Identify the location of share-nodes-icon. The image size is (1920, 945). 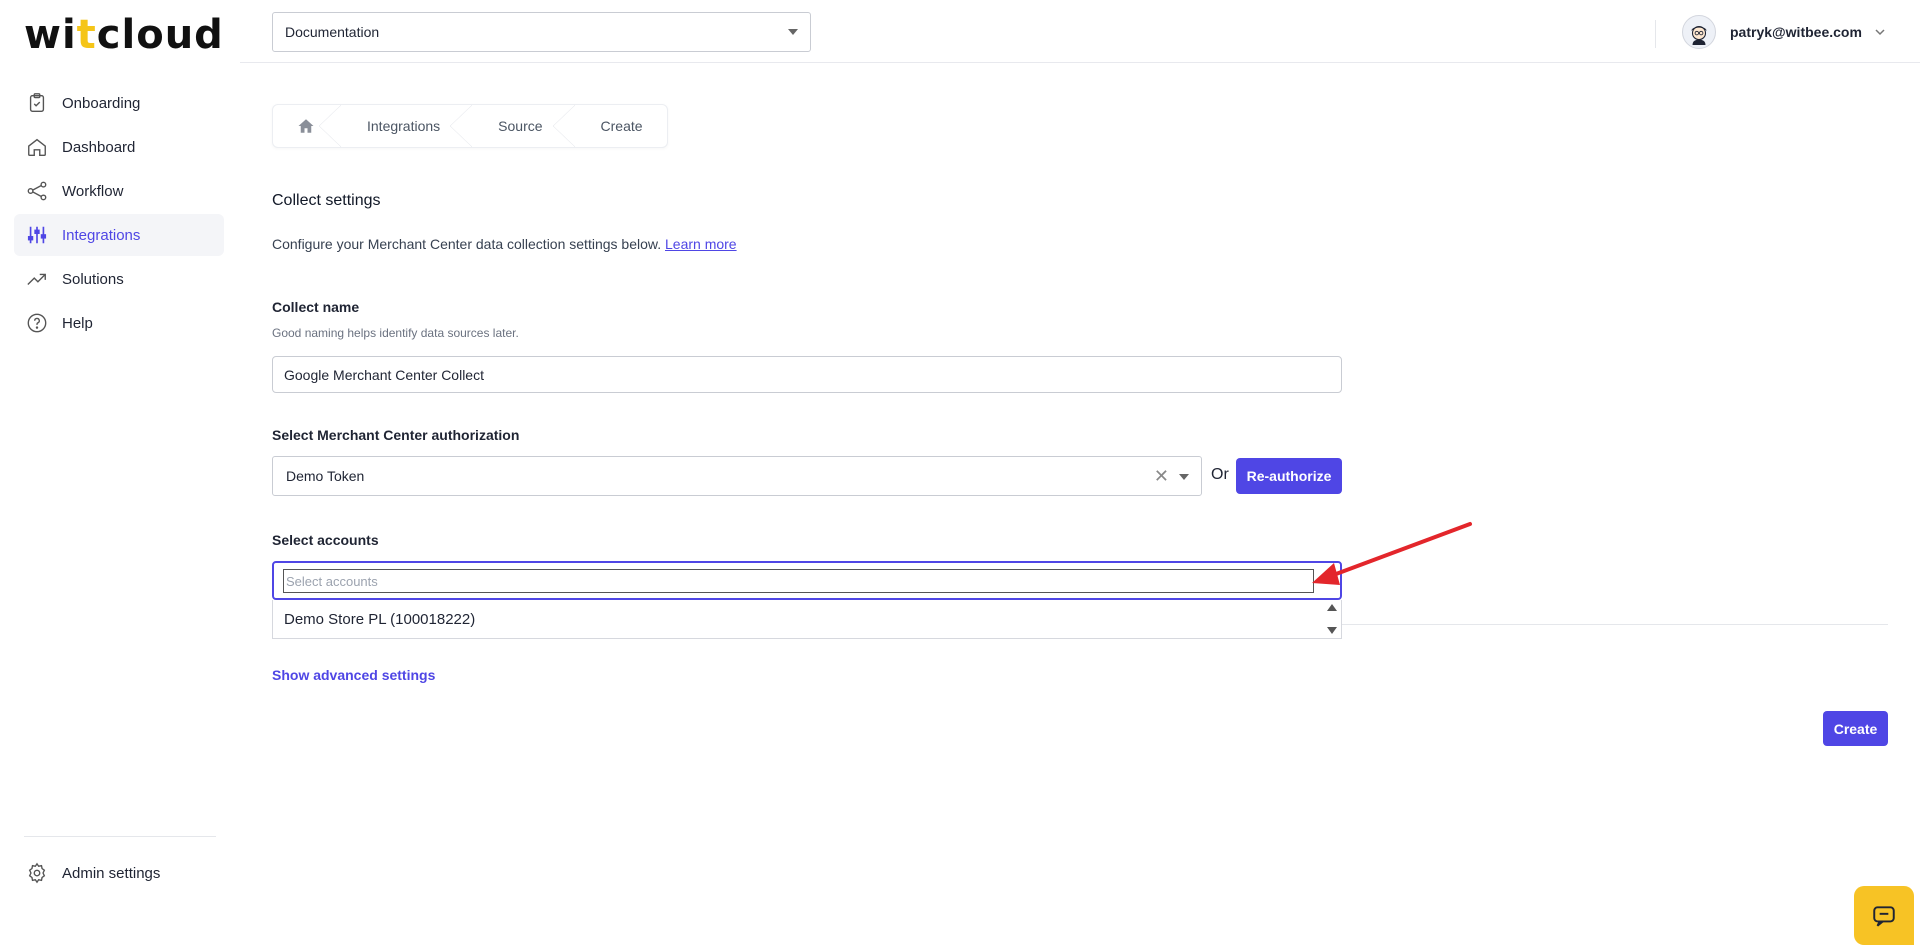
(37, 191).